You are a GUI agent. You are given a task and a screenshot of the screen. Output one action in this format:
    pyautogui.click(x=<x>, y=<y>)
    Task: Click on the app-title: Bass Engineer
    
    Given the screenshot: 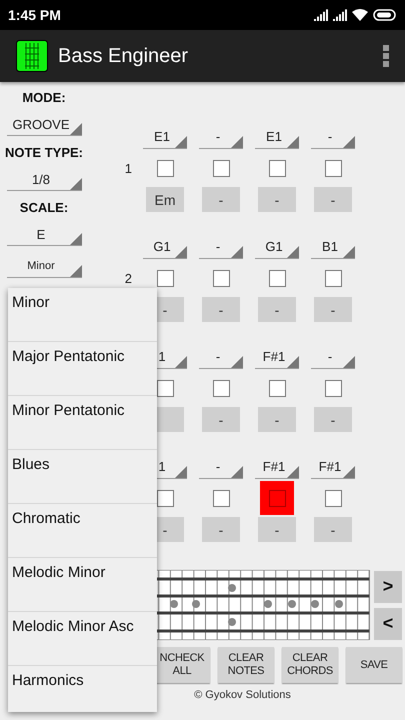 What is the action you would take?
    pyautogui.click(x=124, y=56)
    